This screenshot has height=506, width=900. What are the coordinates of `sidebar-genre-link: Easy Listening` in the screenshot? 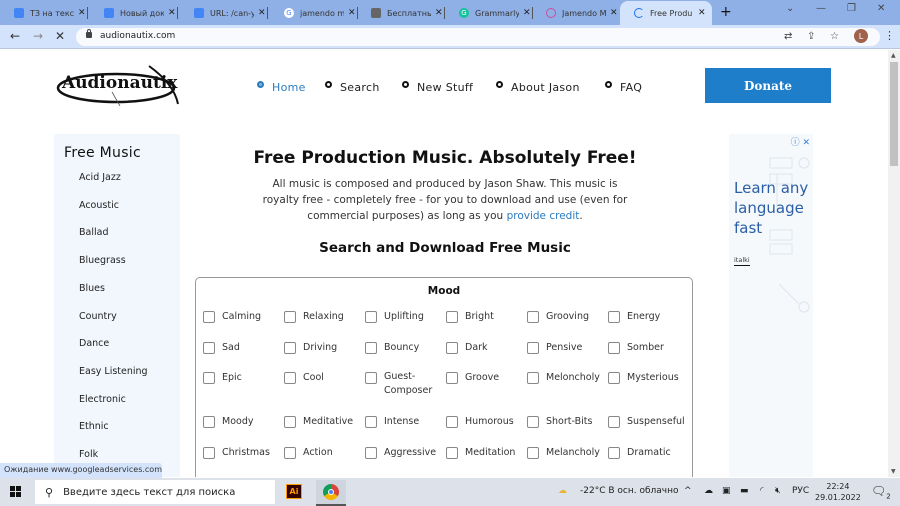 It's located at (113, 371).